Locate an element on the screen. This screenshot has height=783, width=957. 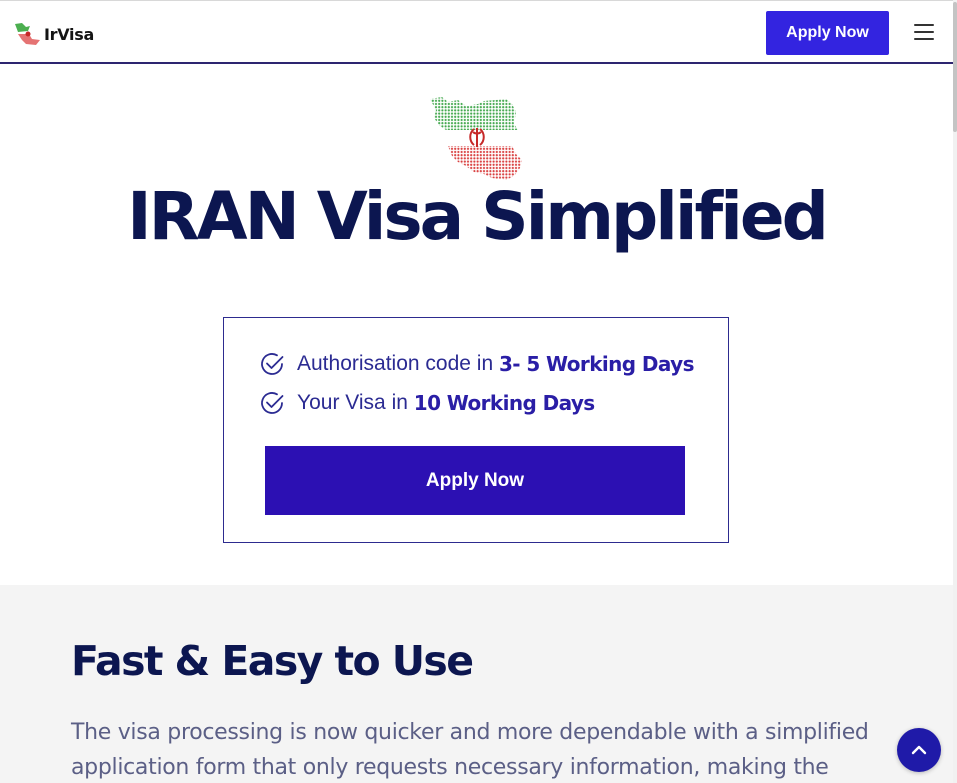
site-header: IrVisa Apply Now is located at coordinates (476, 32).